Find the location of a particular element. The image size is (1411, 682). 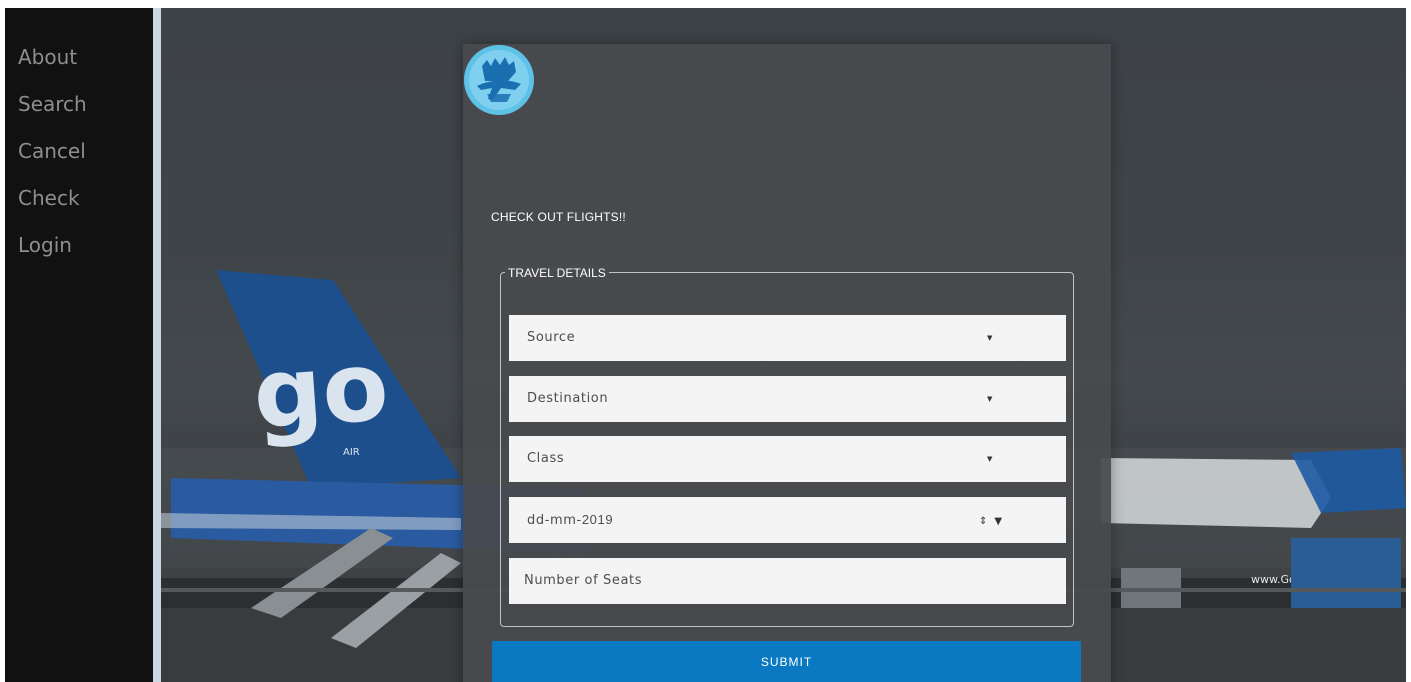

date-input-format: dd-mm- is located at coordinates (554, 520).